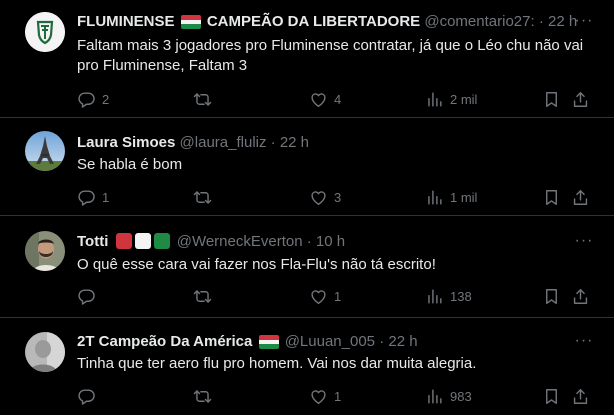  Describe the element at coordinates (223, 142) in the screenshot. I see `handle: @laura_fluliz` at that location.